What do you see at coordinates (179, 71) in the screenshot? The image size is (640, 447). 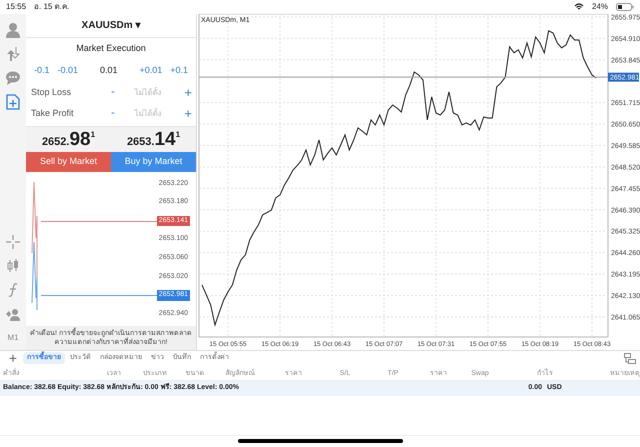 I see `volume-step-button: +0.1` at bounding box center [179, 71].